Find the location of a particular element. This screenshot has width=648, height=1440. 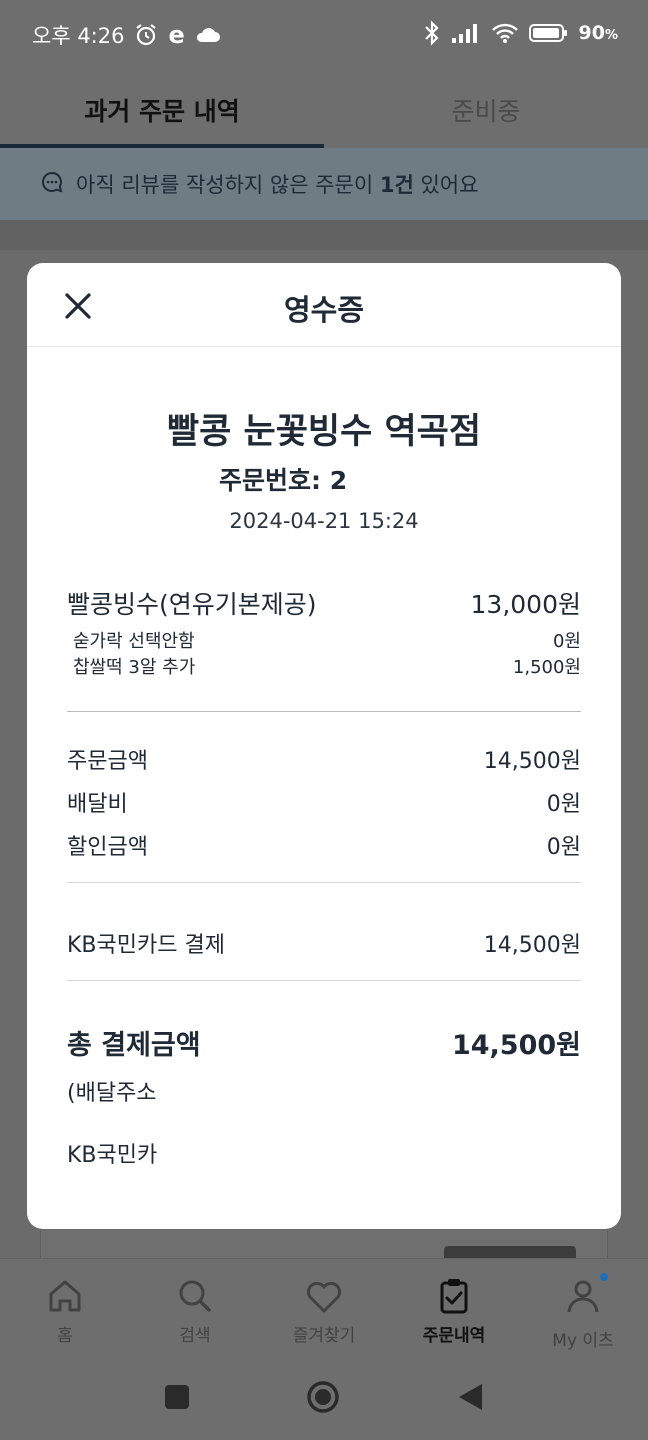

back-button is located at coordinates (470, 1399).